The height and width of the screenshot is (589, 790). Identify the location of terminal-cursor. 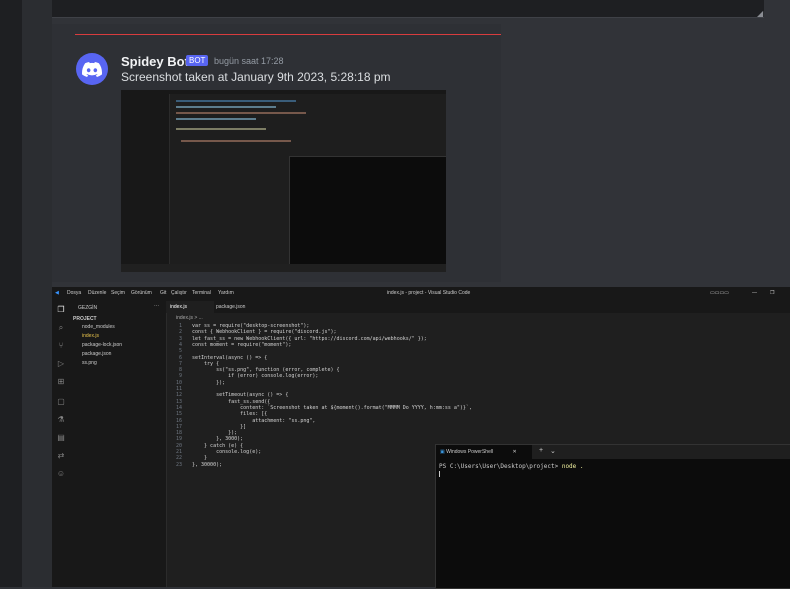
(439, 474).